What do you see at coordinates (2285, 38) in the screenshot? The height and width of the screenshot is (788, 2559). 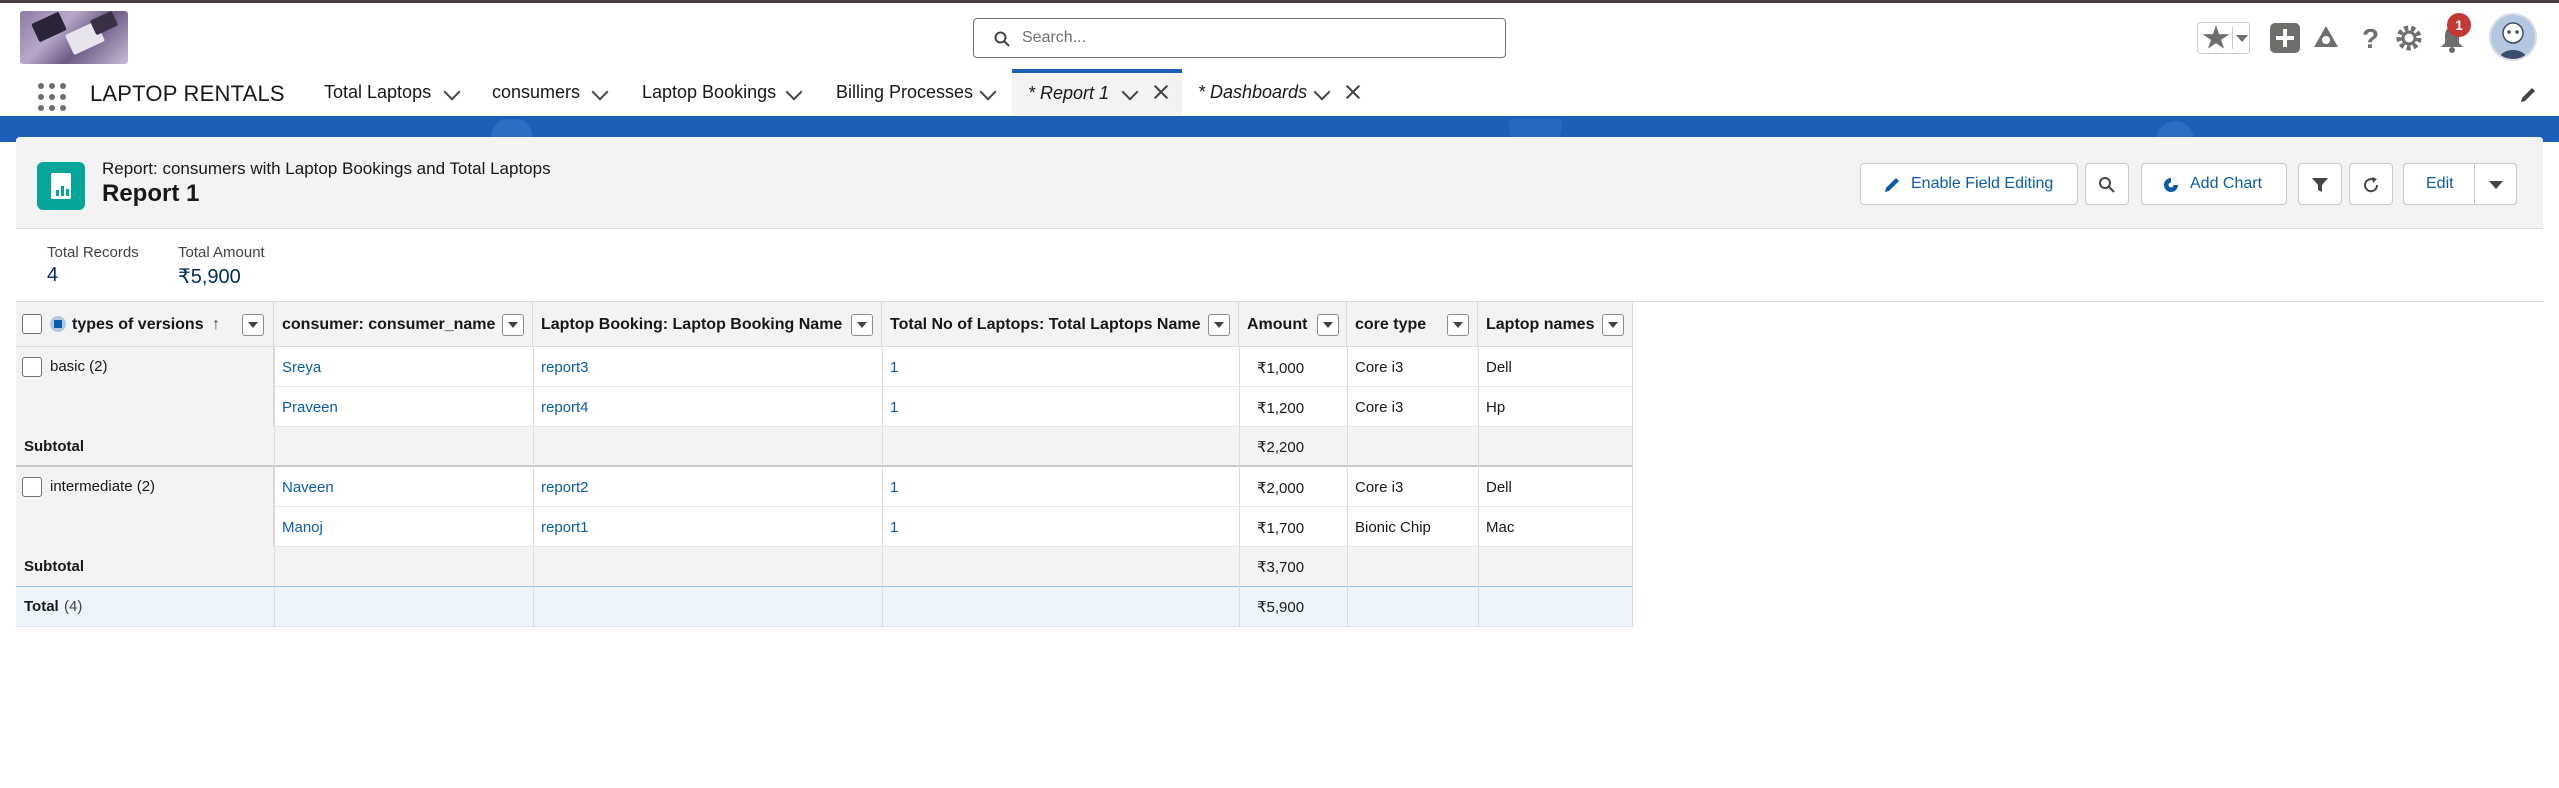 I see `global-actions-icon` at bounding box center [2285, 38].